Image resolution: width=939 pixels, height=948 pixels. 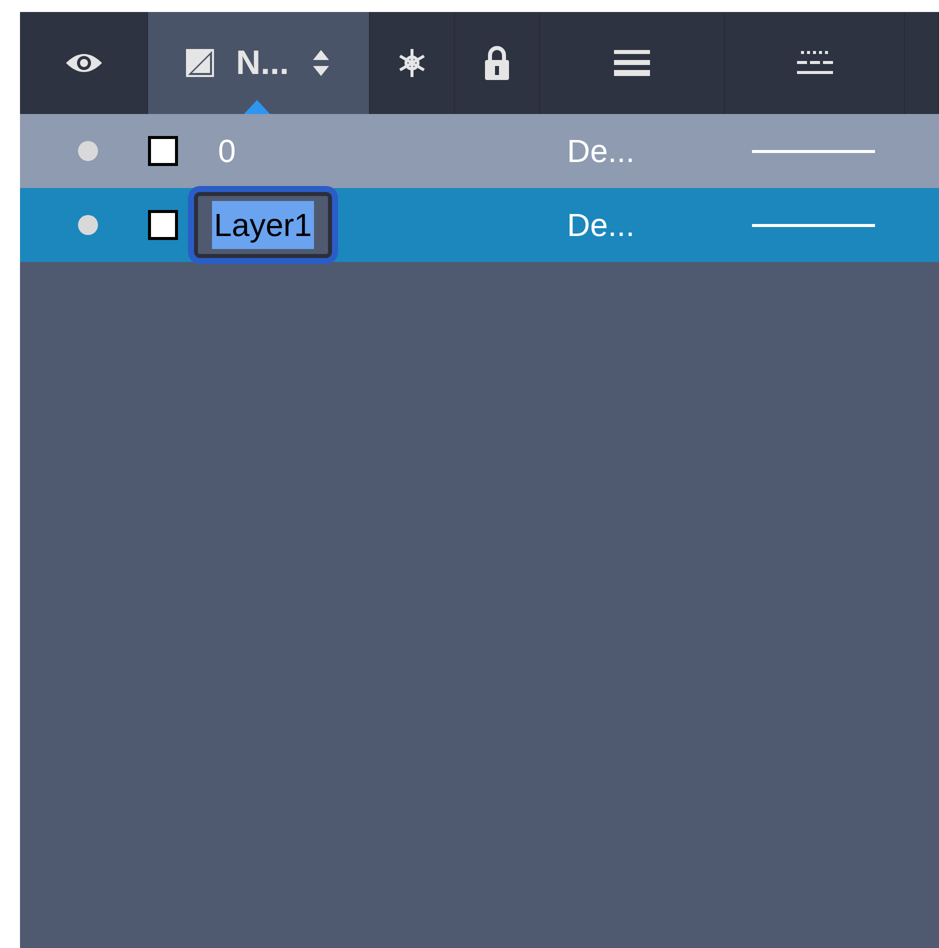 What do you see at coordinates (227, 151) in the screenshot?
I see `layer-name: 0` at bounding box center [227, 151].